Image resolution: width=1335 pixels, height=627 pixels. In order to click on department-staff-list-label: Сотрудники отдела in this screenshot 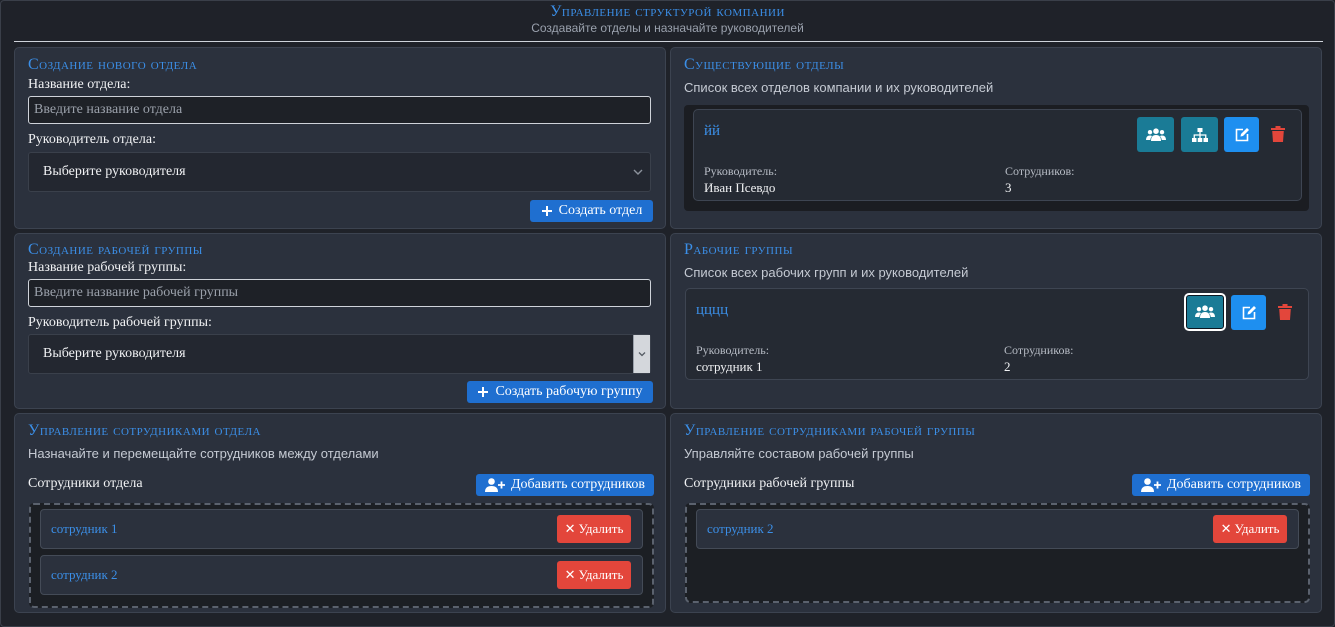, I will do `click(85, 483)`.